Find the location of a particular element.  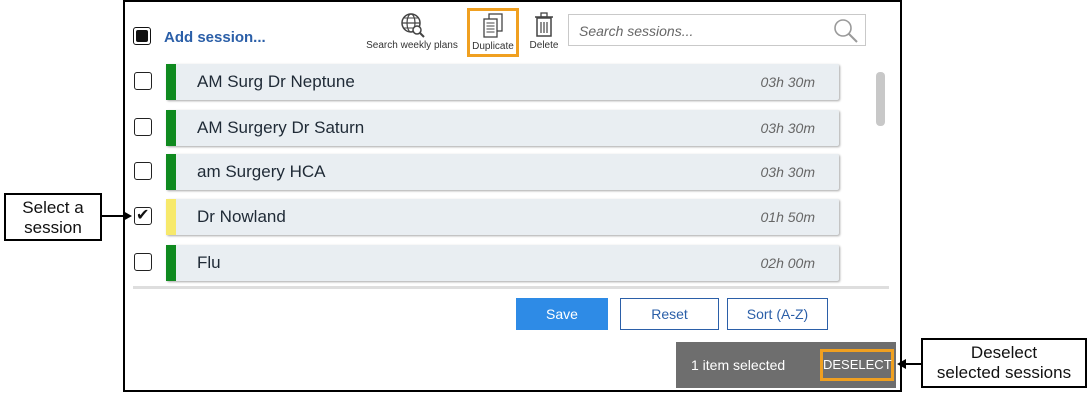

session-checkbox: ✔ is located at coordinates (143, 216).